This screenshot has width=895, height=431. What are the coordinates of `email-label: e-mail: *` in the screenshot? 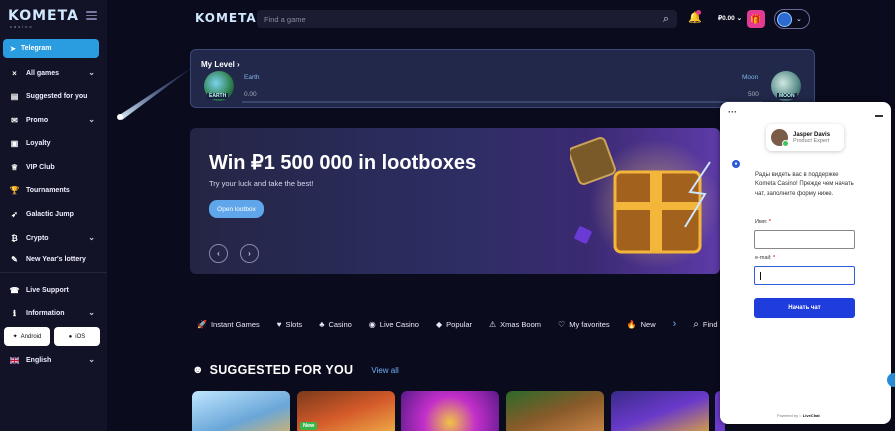 It's located at (765, 258).